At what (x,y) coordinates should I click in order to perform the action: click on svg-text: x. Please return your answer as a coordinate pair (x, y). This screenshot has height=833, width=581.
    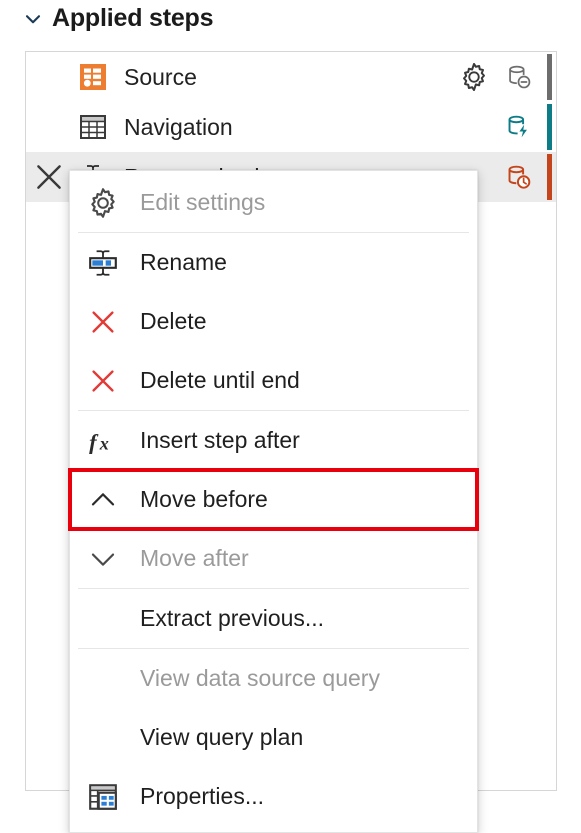
    Looking at the image, I should click on (104, 443).